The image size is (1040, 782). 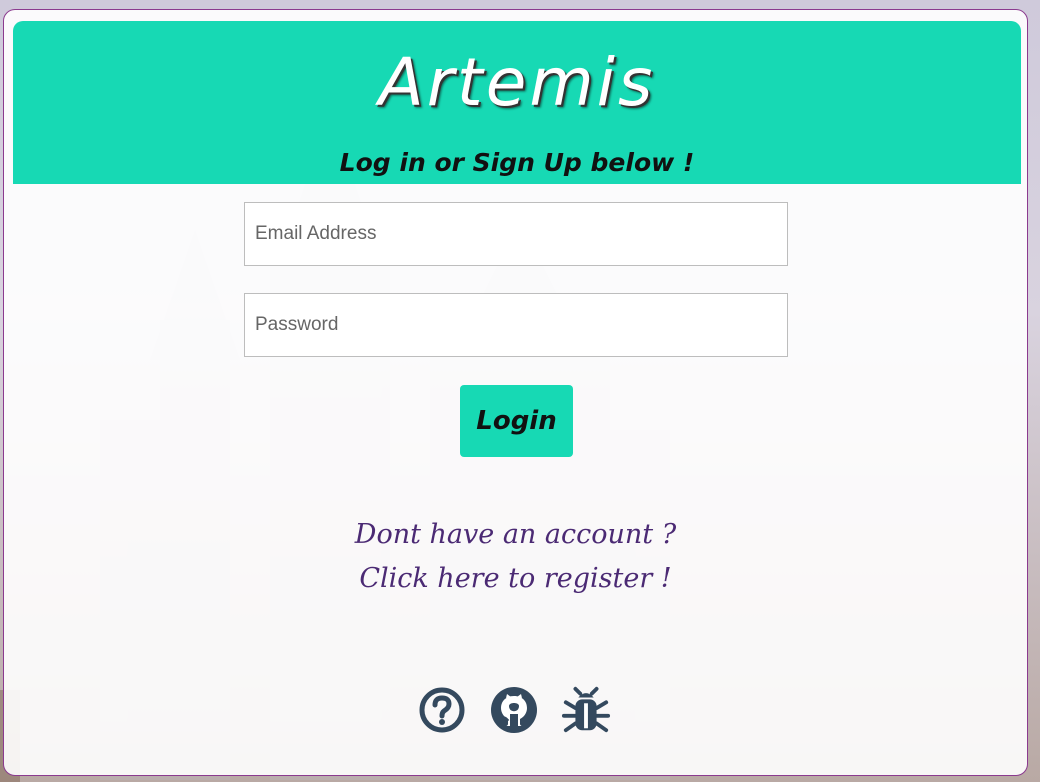 I want to click on login-button: Login, so click(x=516, y=421).